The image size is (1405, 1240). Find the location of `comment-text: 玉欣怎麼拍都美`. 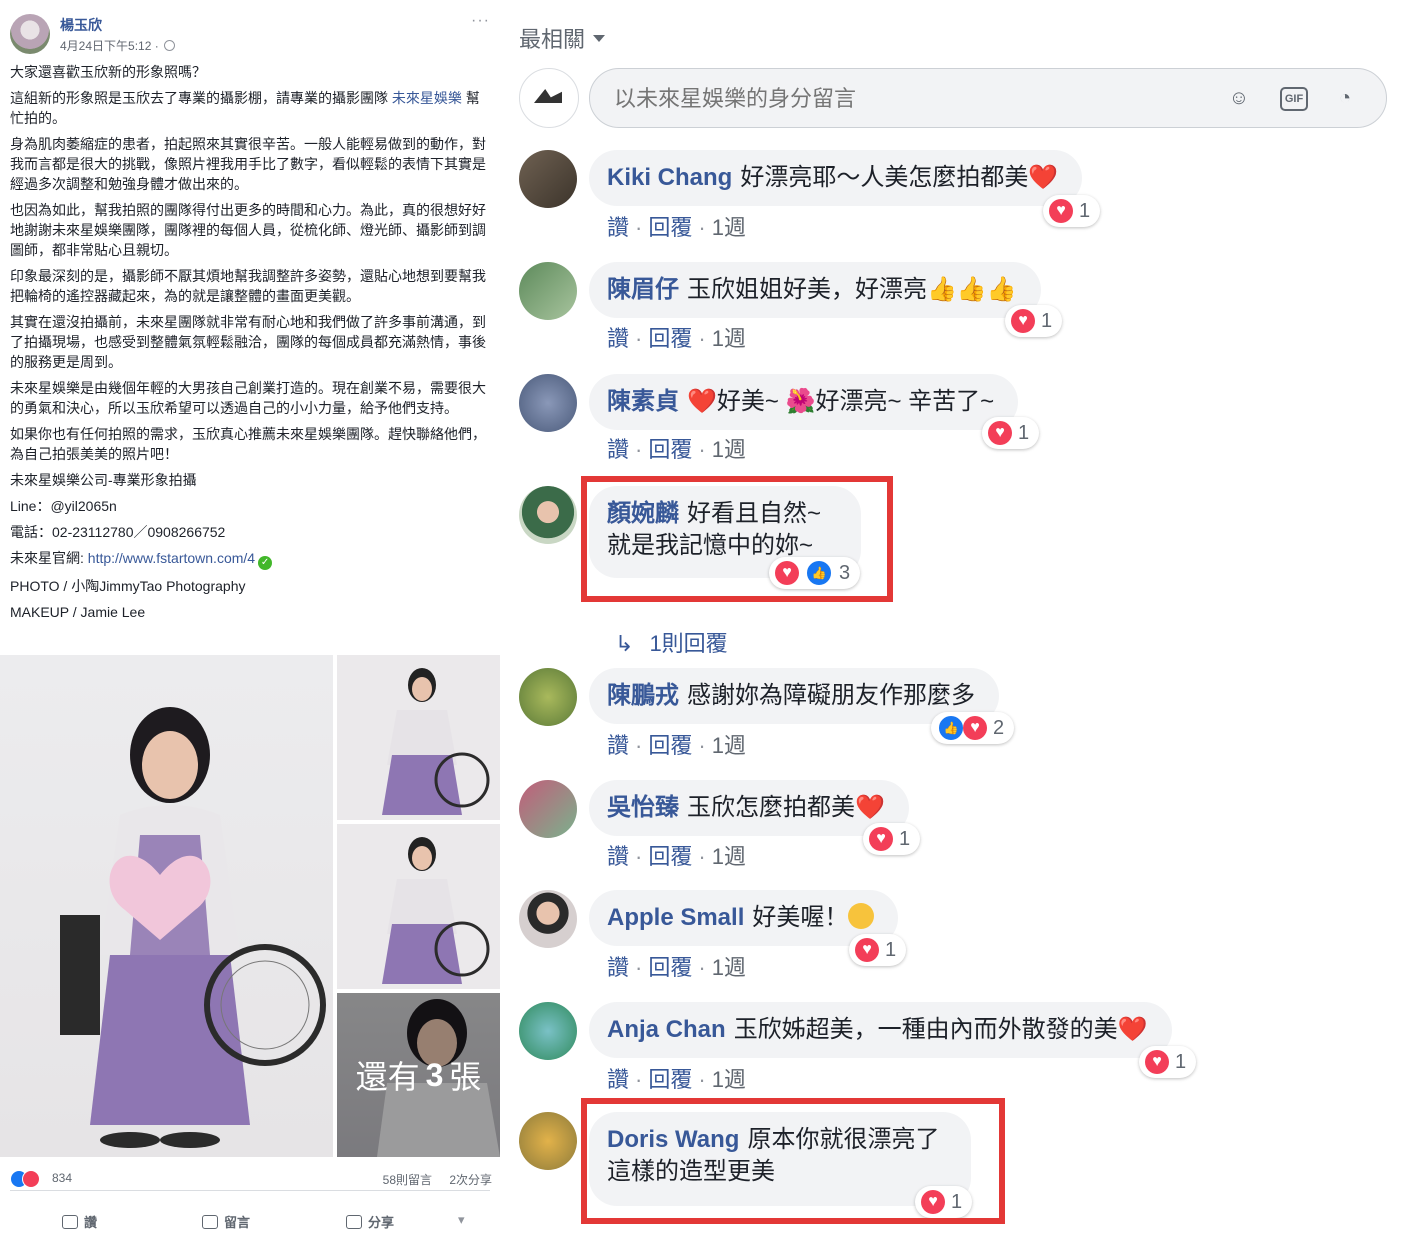

comment-text: 玉欣怎麼拍都美 is located at coordinates (771, 807).